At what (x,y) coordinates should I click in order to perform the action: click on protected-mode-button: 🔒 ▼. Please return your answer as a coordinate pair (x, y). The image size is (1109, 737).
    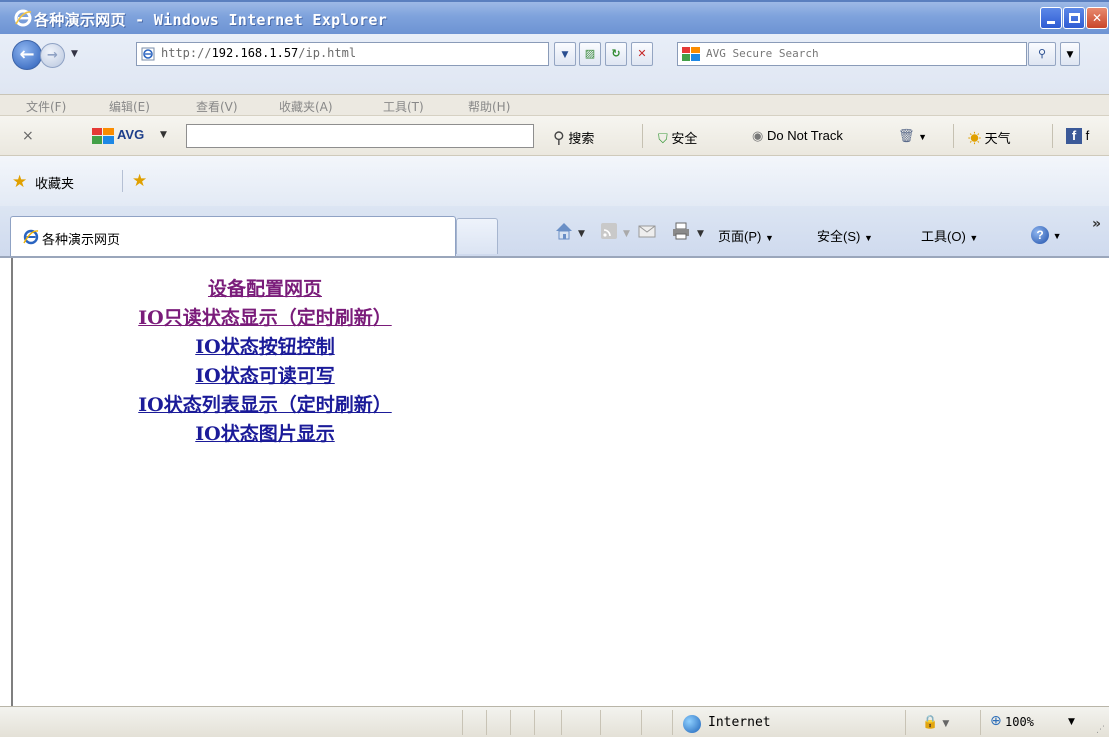
    Looking at the image, I should click on (935, 722).